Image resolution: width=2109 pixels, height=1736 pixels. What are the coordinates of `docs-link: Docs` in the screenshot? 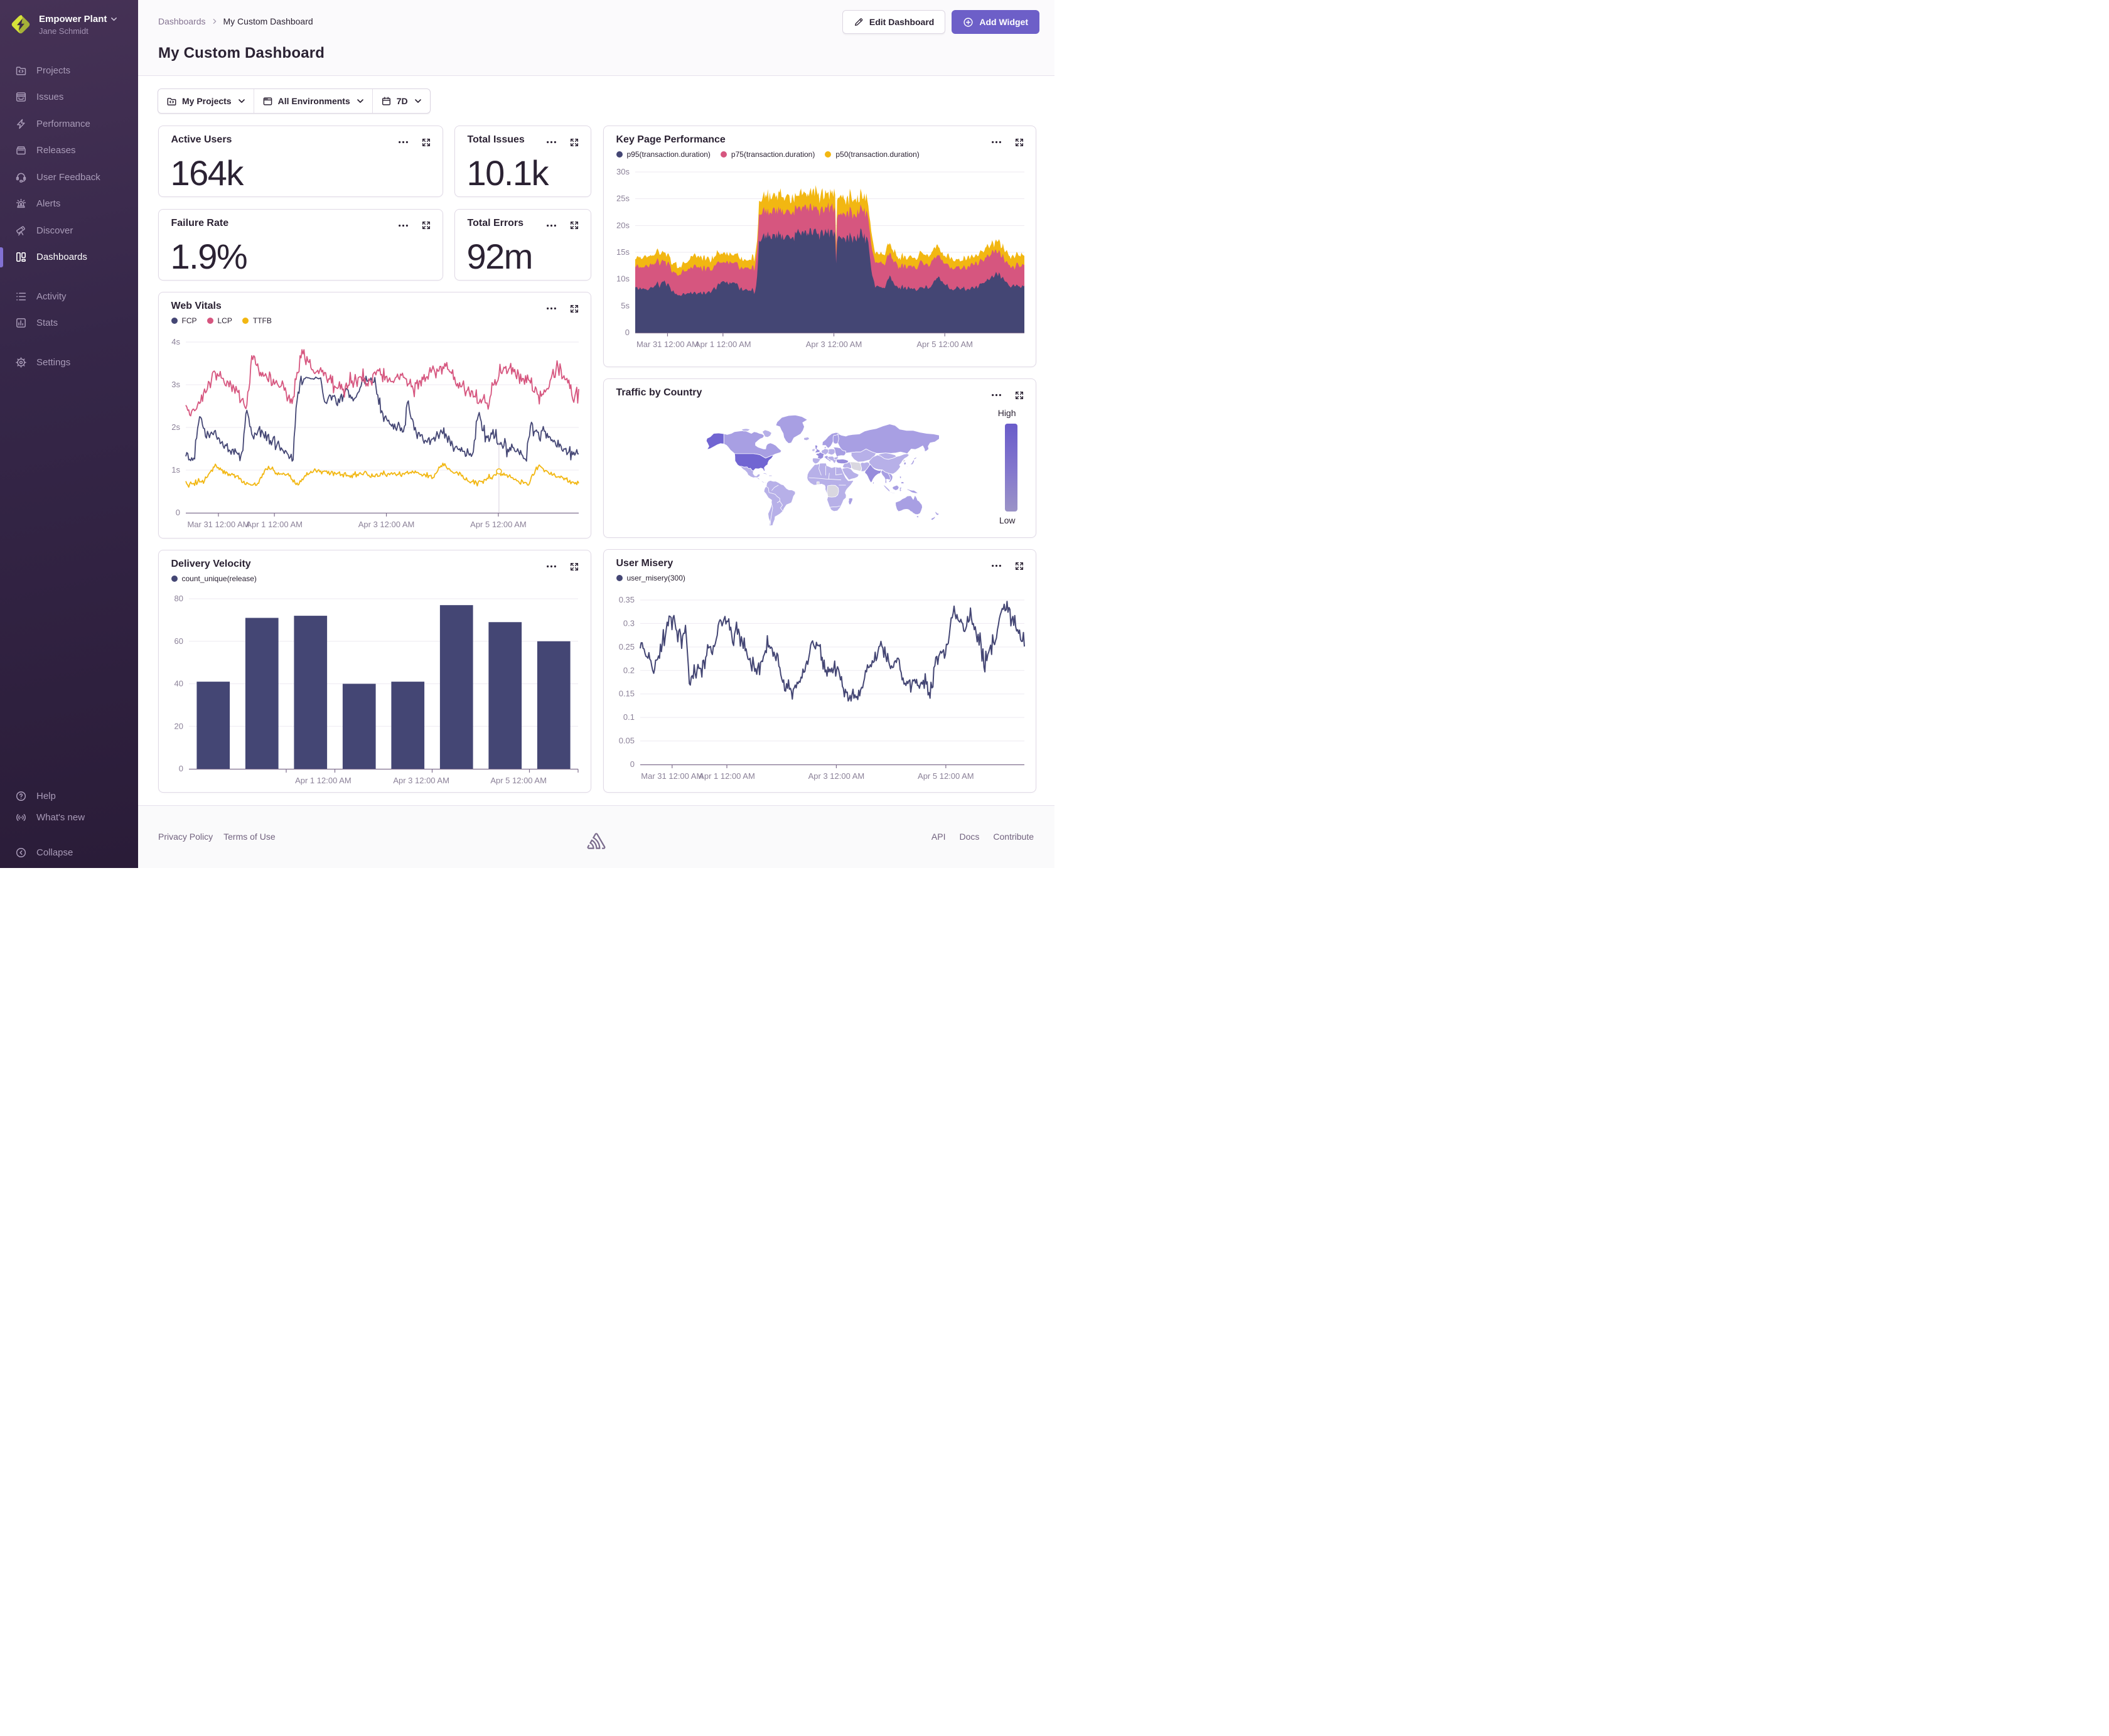 It's located at (970, 837).